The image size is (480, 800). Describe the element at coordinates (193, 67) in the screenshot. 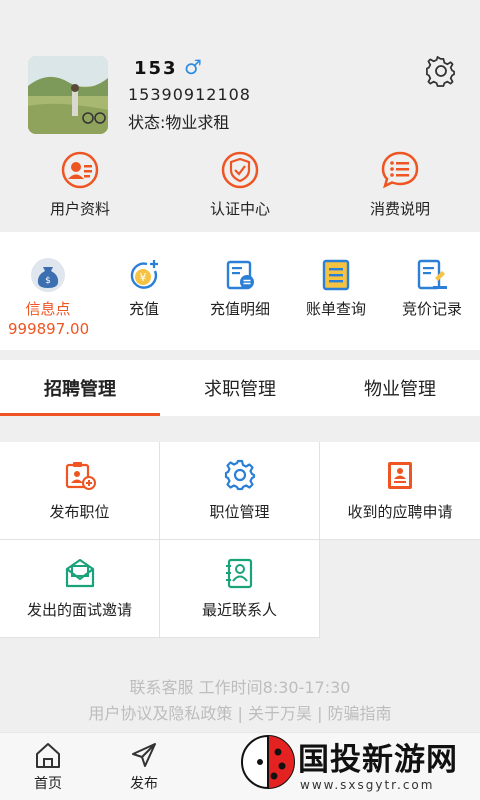

I see `gender-male-icon: ♂` at that location.